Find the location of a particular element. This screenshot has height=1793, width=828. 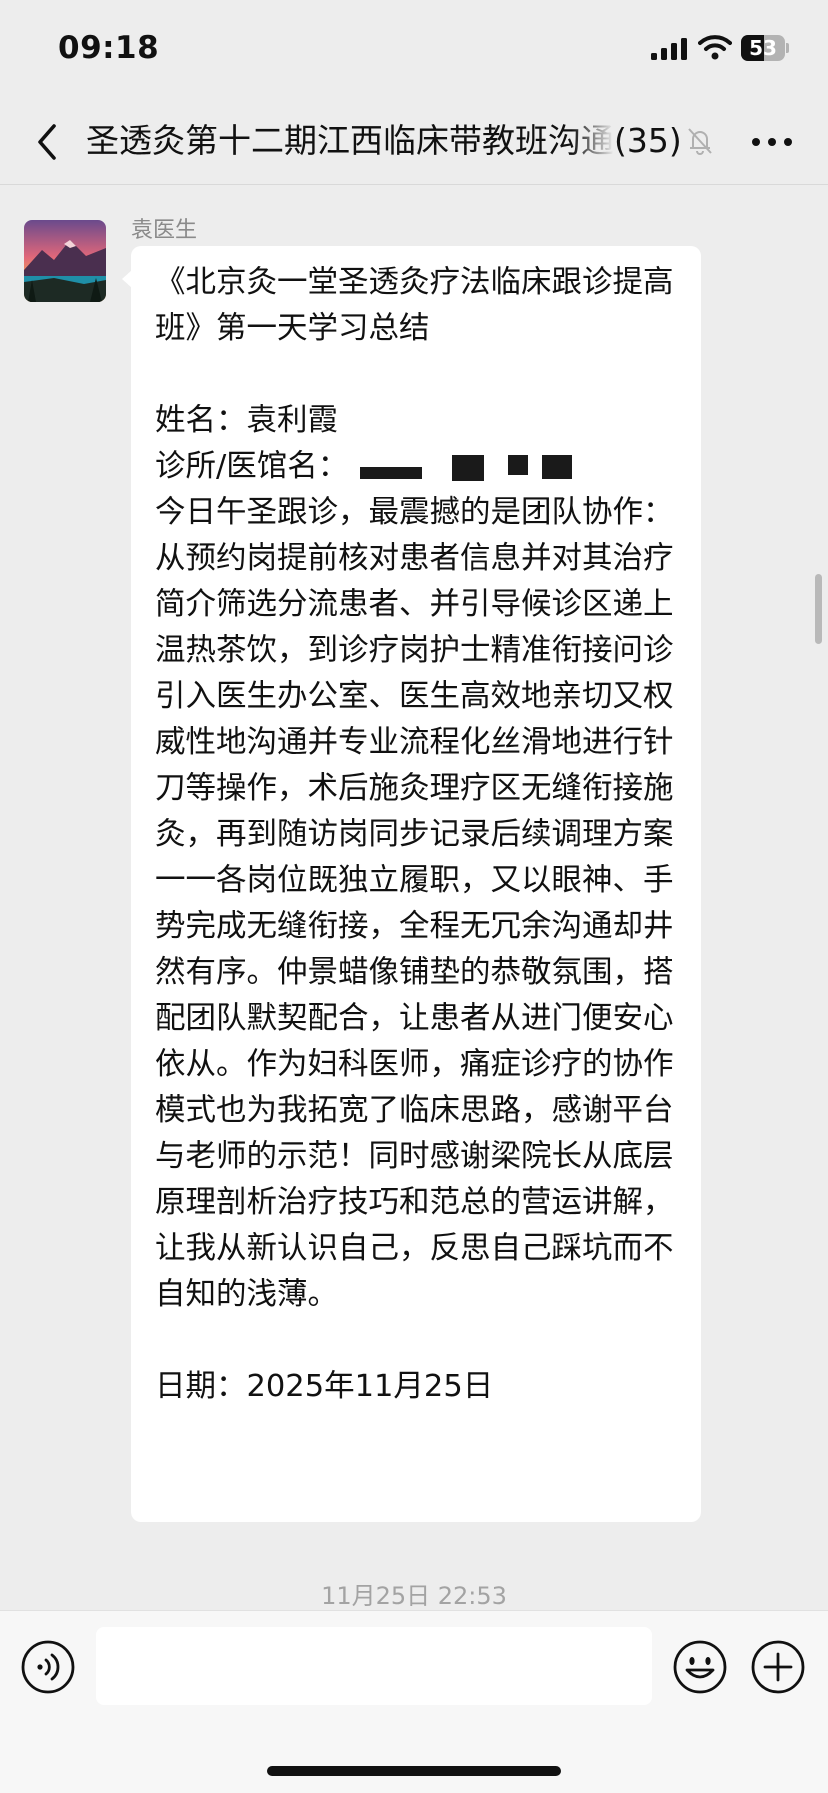

member-count: (35) is located at coordinates (648, 140).